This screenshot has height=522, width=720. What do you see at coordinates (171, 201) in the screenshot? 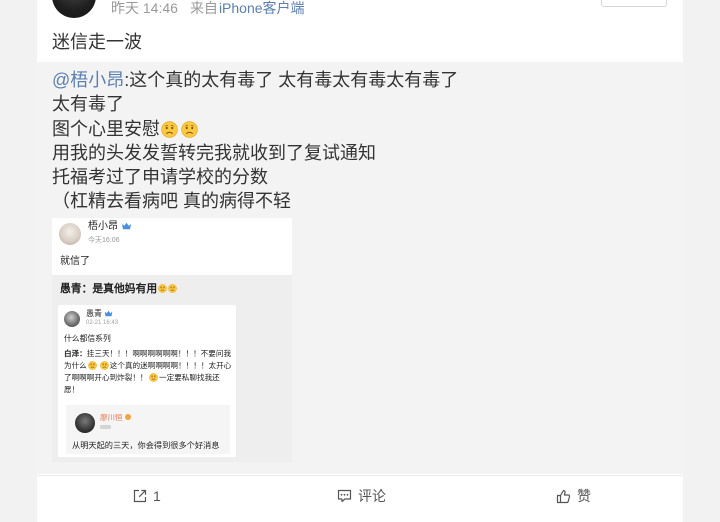
I see `retweet-line: （杠精去看病吧 真的病得不轻` at bounding box center [171, 201].